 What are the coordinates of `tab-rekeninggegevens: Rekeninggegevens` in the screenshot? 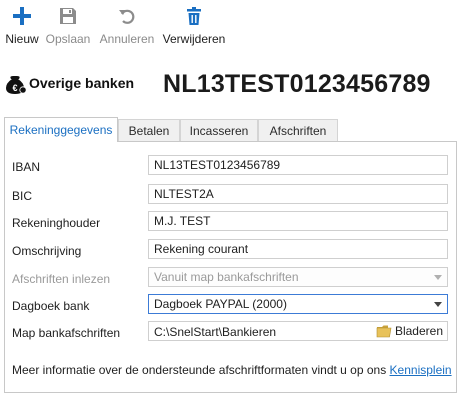 It's located at (61, 129).